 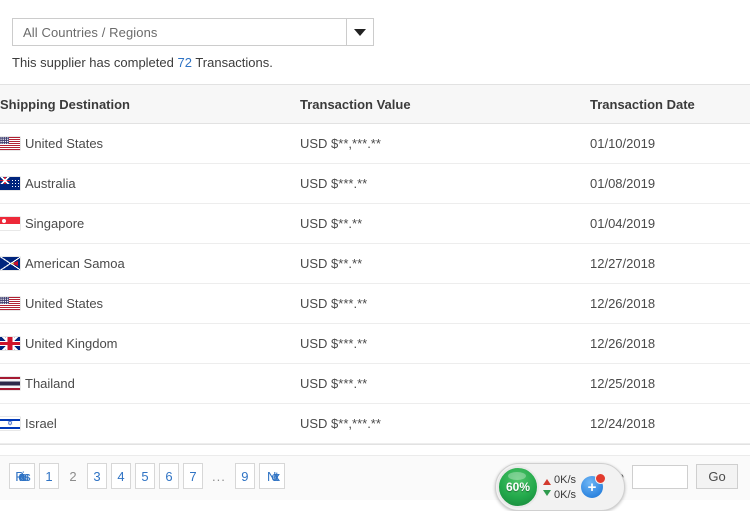 What do you see at coordinates (670, 423) in the screenshot?
I see `cell-transaction-date: 12/24/2018` at bounding box center [670, 423].